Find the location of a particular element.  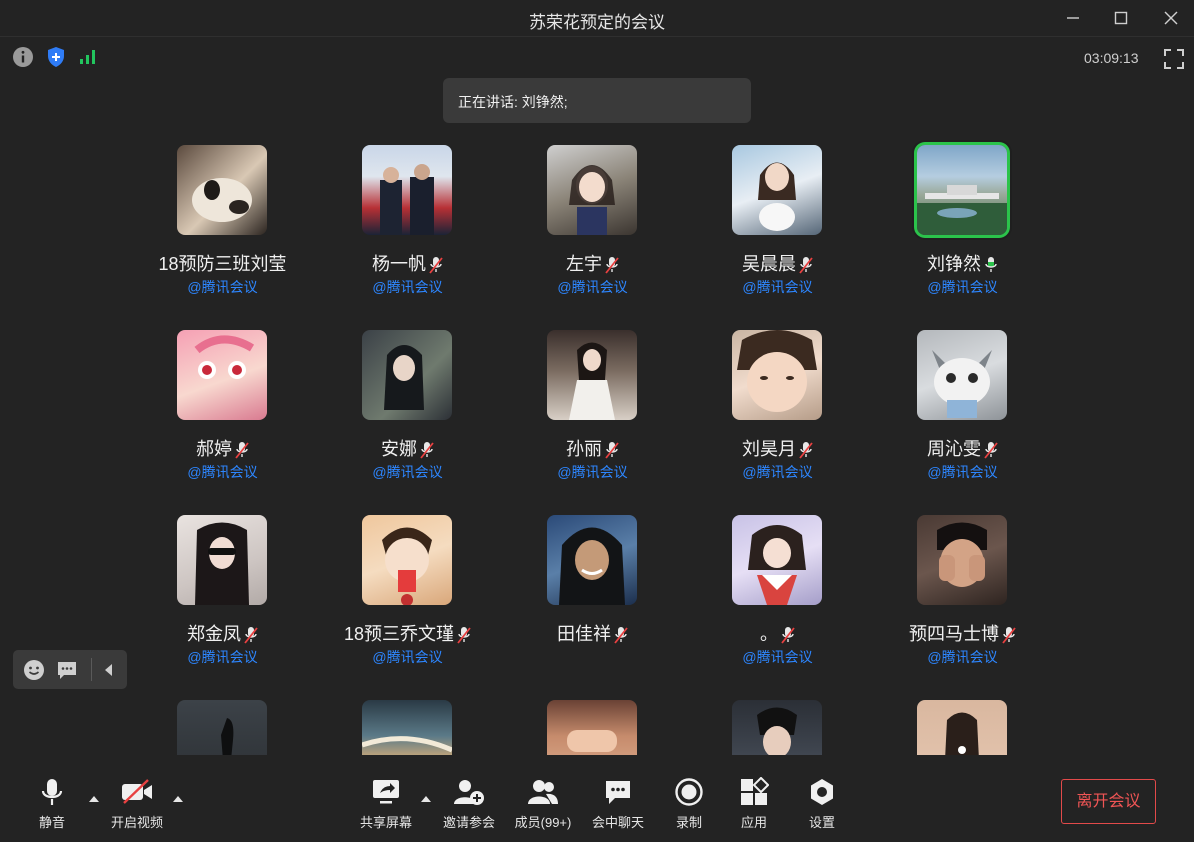

participant-tile: 18预三乔文瑾 @腾讯会议 is located at coordinates (407, 595).